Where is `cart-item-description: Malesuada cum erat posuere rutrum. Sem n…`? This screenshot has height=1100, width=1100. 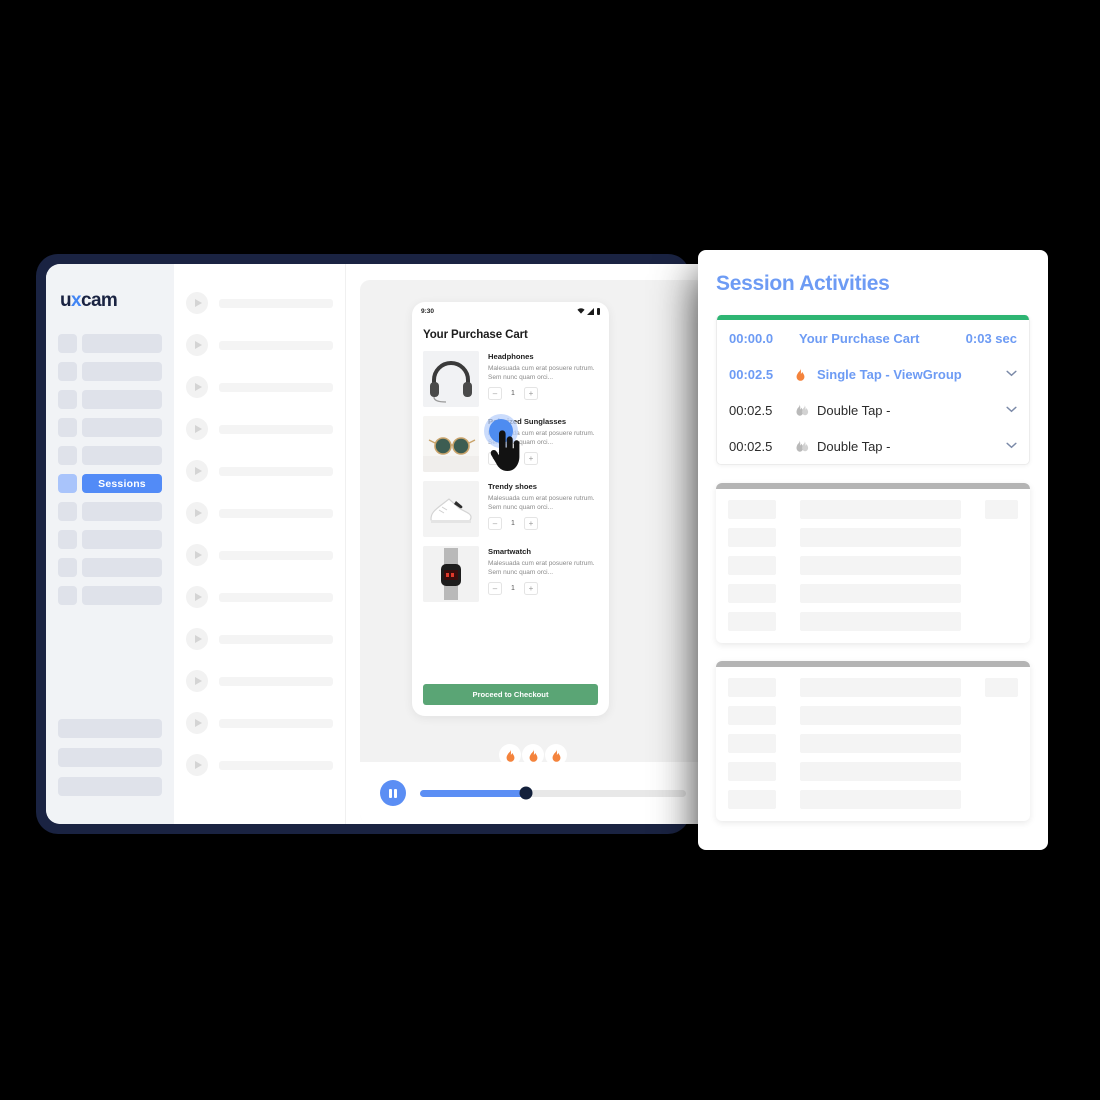
cart-item-description: Malesuada cum erat posuere rutrum. Sem n… is located at coordinates (541, 503).